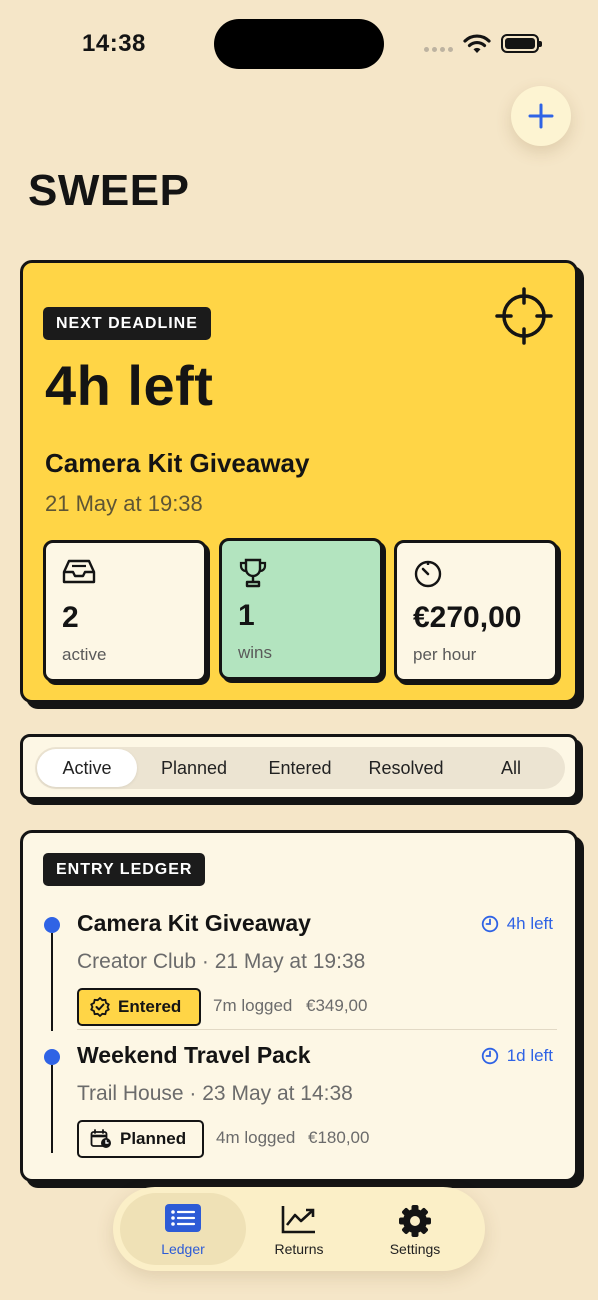  I want to click on next-deadline-tag: NEXT DEADLINE, so click(127, 323).